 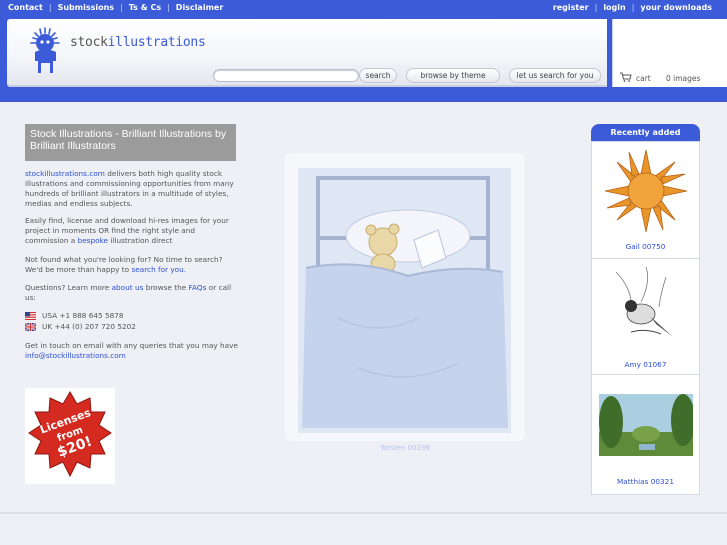 I want to click on license-starburst-badge: Licenses from $20!, so click(x=70, y=434).